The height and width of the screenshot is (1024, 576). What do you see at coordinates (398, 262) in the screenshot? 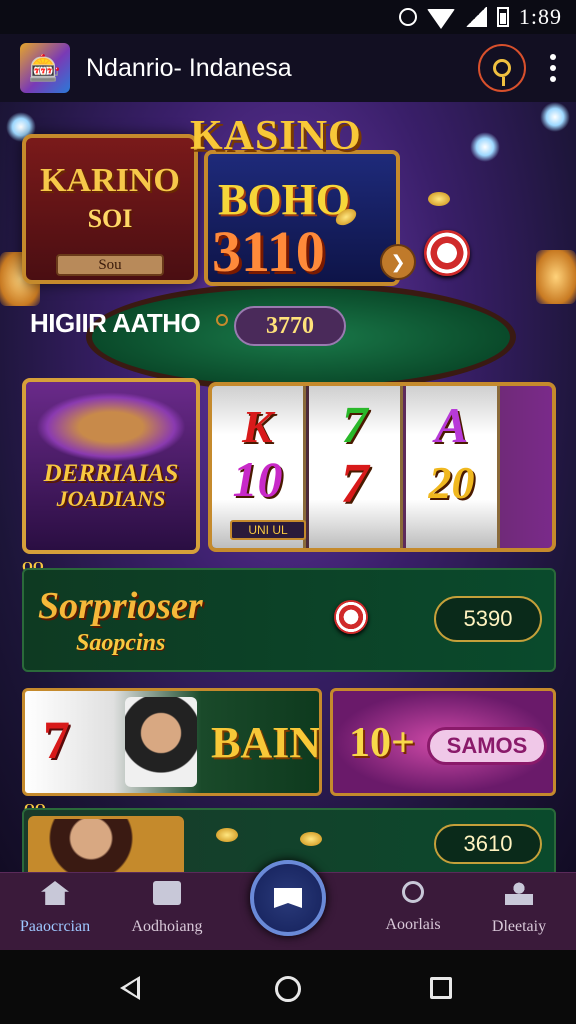
I see `hero-next-button: ❯` at bounding box center [398, 262].